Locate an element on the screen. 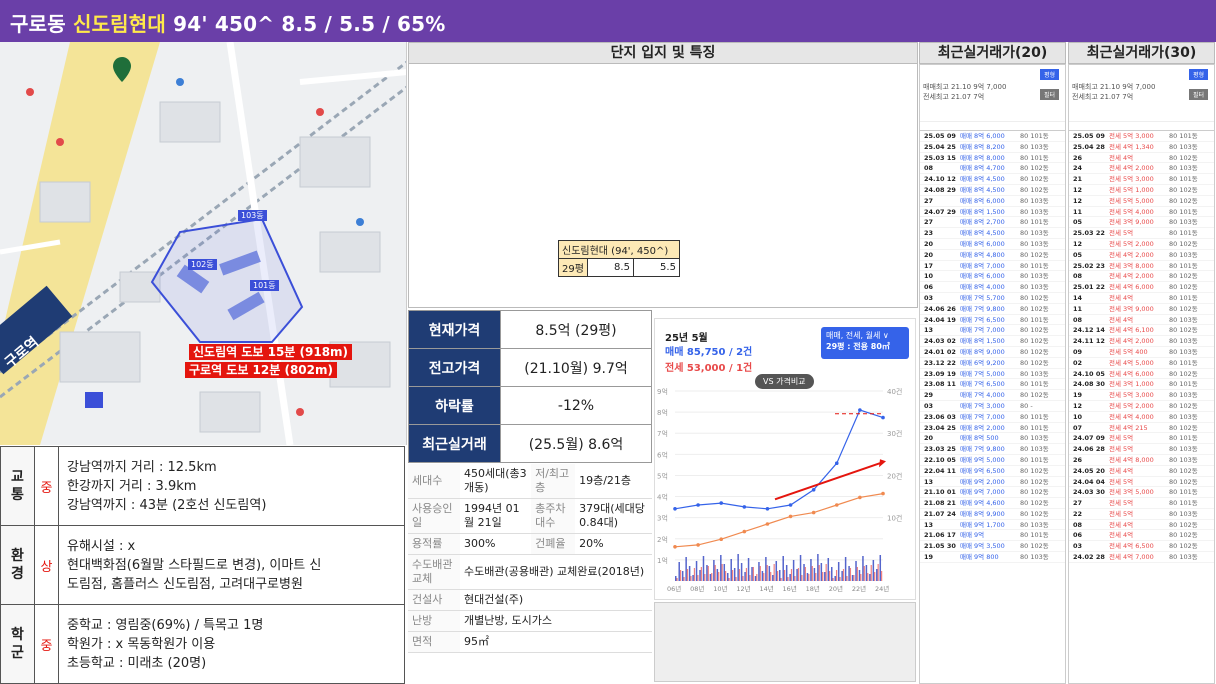 The image size is (1216, 684). deal-row: 24 전세 4억 2,000 80 103동 is located at coordinates (1141, 169).